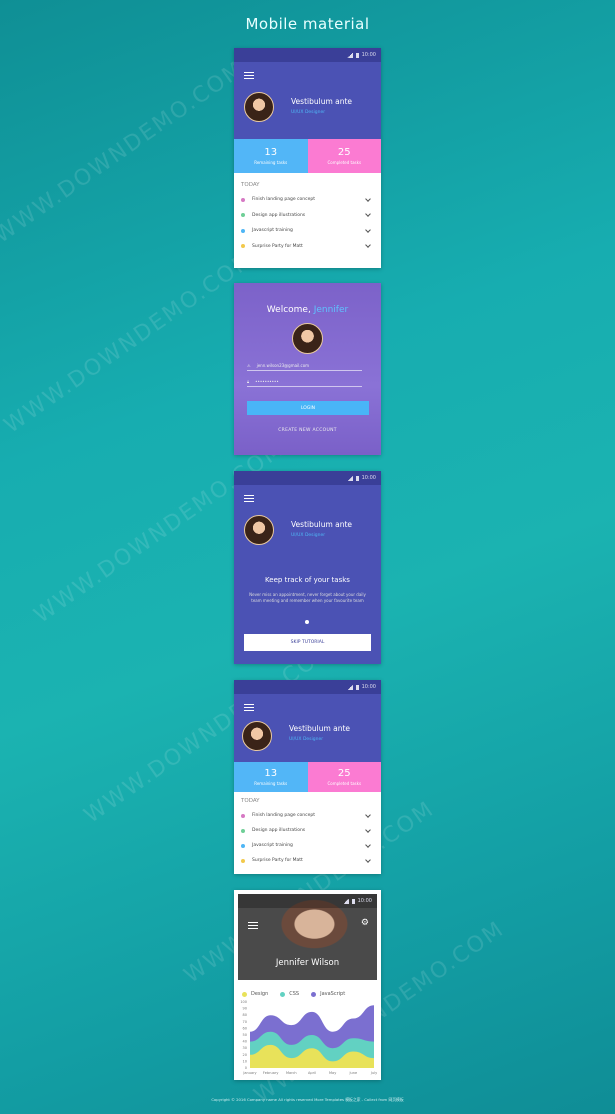 The height and width of the screenshot is (1114, 615). What do you see at coordinates (245, 1015) in the screenshot?
I see `y-tick-label: 80` at bounding box center [245, 1015].